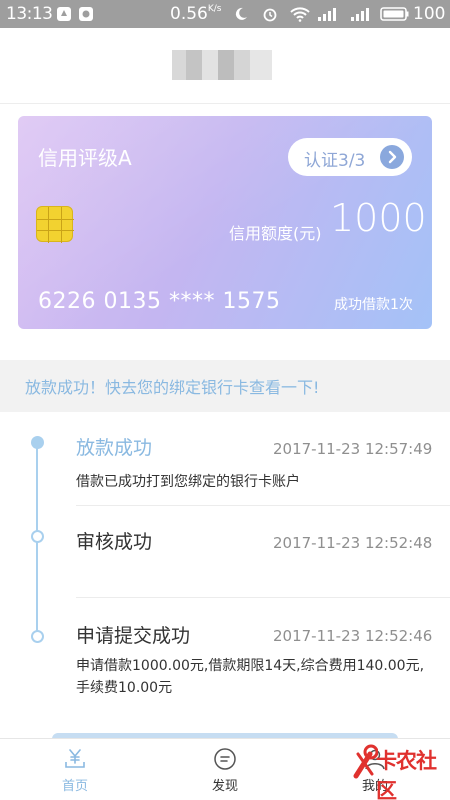 The height and width of the screenshot is (800, 450). What do you see at coordinates (224, 786) in the screenshot?
I see `tab-label: 发现` at bounding box center [224, 786].